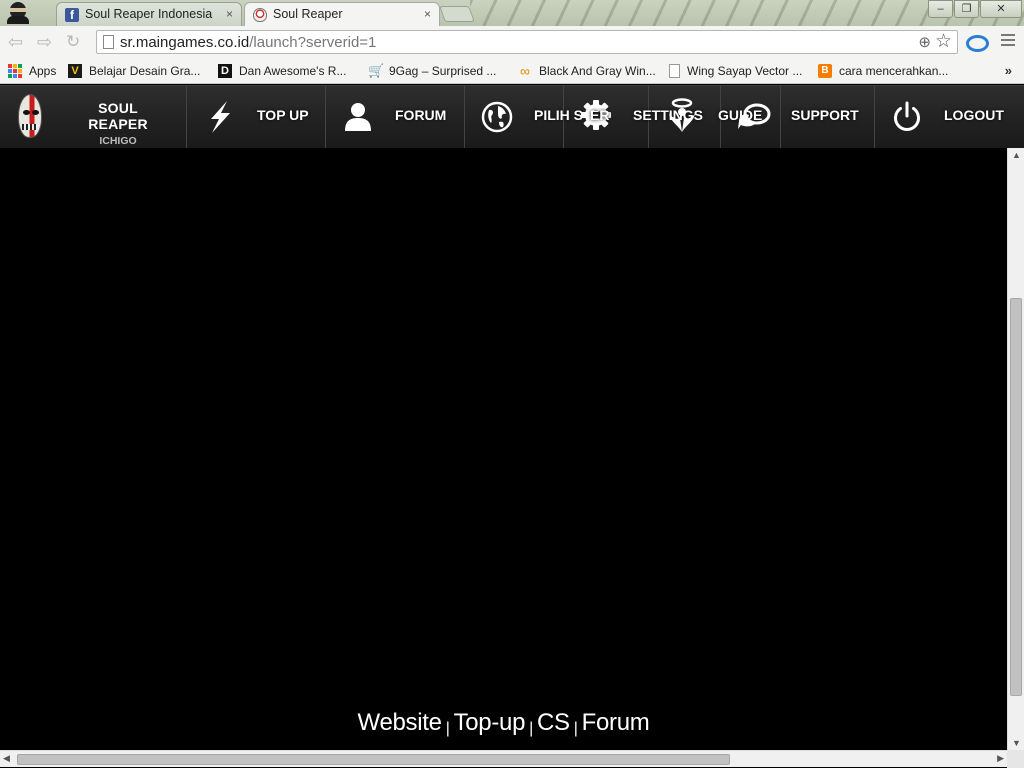  I want to click on nav-chat, so click(751, 117).